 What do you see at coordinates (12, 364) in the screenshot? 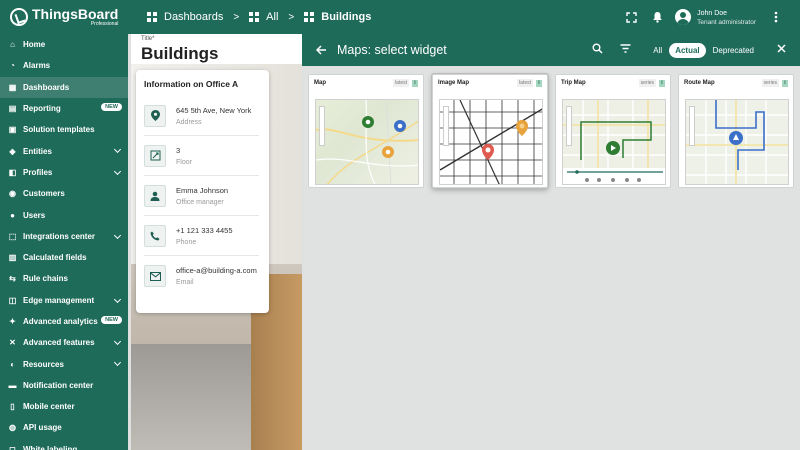
I see `resources-icon: ◐` at bounding box center [12, 364].